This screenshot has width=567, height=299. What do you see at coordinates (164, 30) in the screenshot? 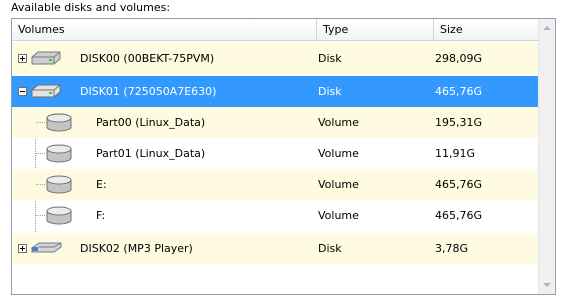
I see `column-header-volumes: Volumes` at bounding box center [164, 30].